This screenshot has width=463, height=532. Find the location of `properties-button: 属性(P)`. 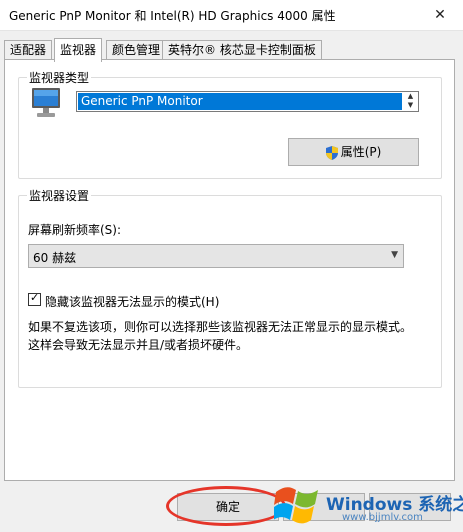

properties-button: 属性(P) is located at coordinates (353, 152).